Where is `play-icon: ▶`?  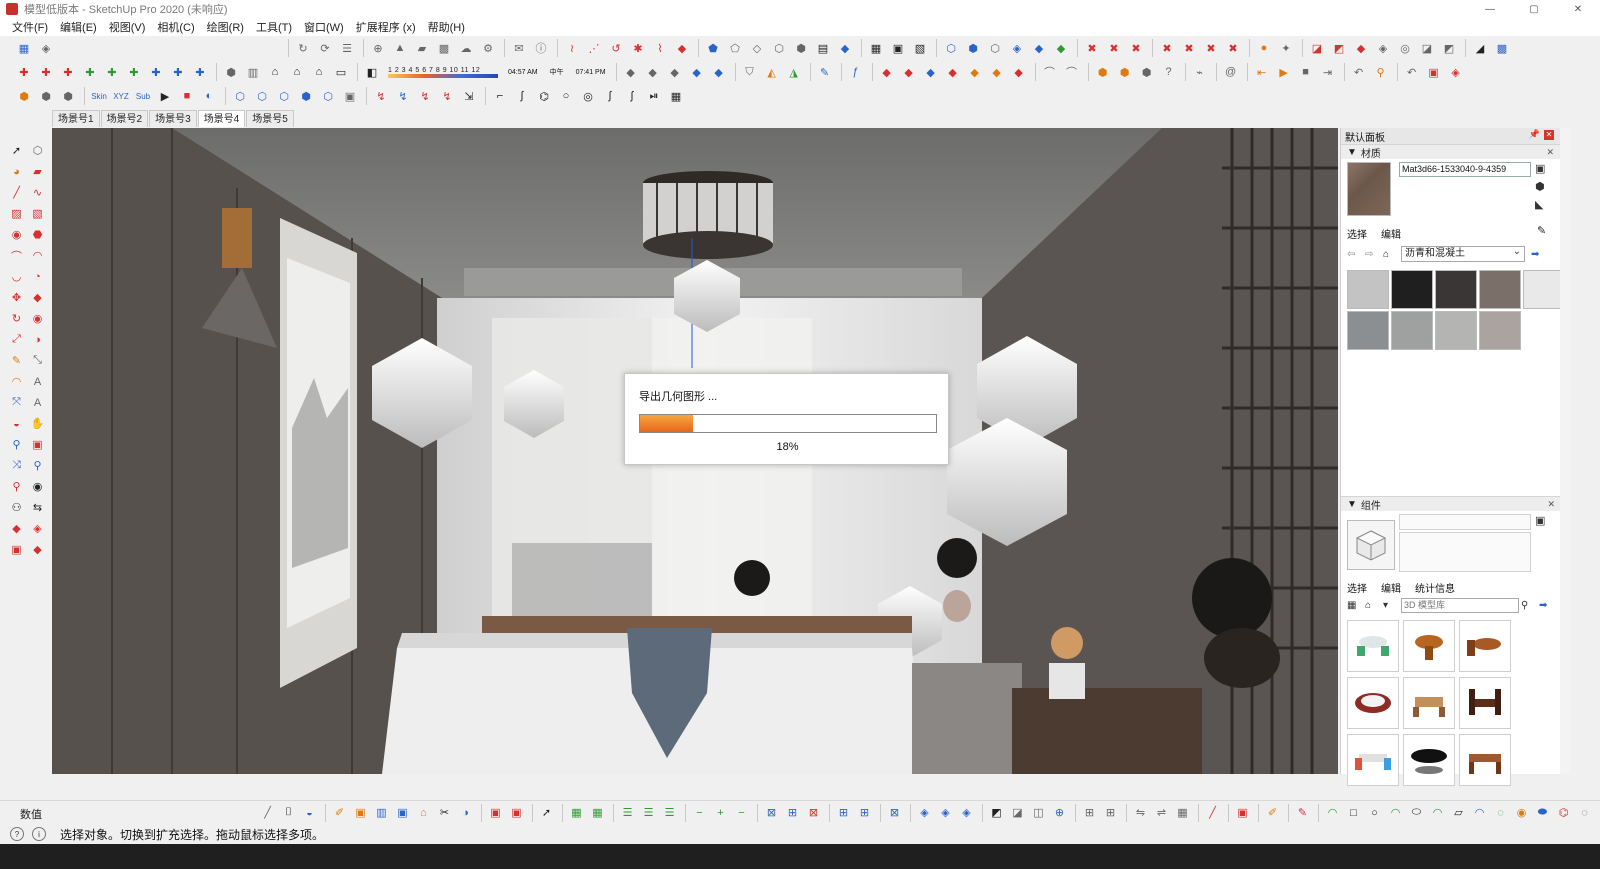
play-icon: ▶ is located at coordinates (1284, 72).